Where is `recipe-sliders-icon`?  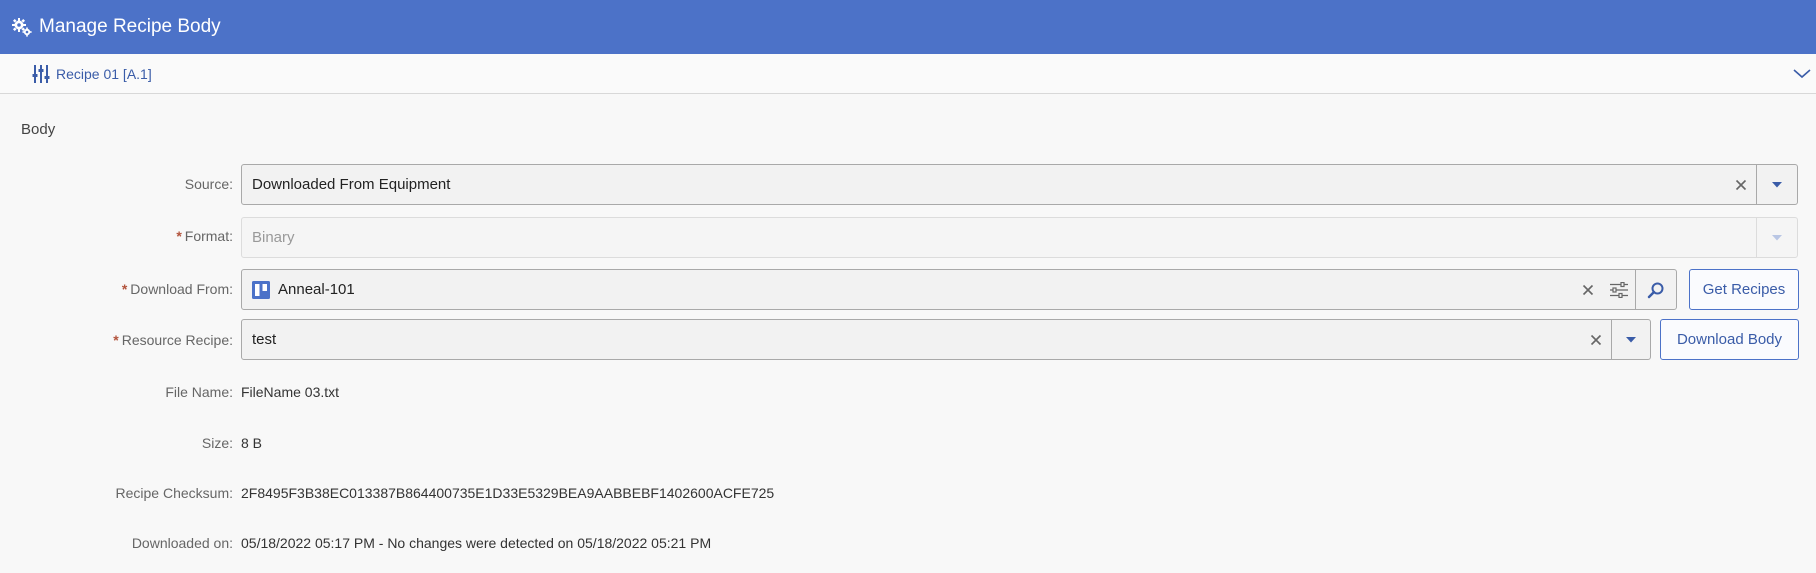 recipe-sliders-icon is located at coordinates (43, 74).